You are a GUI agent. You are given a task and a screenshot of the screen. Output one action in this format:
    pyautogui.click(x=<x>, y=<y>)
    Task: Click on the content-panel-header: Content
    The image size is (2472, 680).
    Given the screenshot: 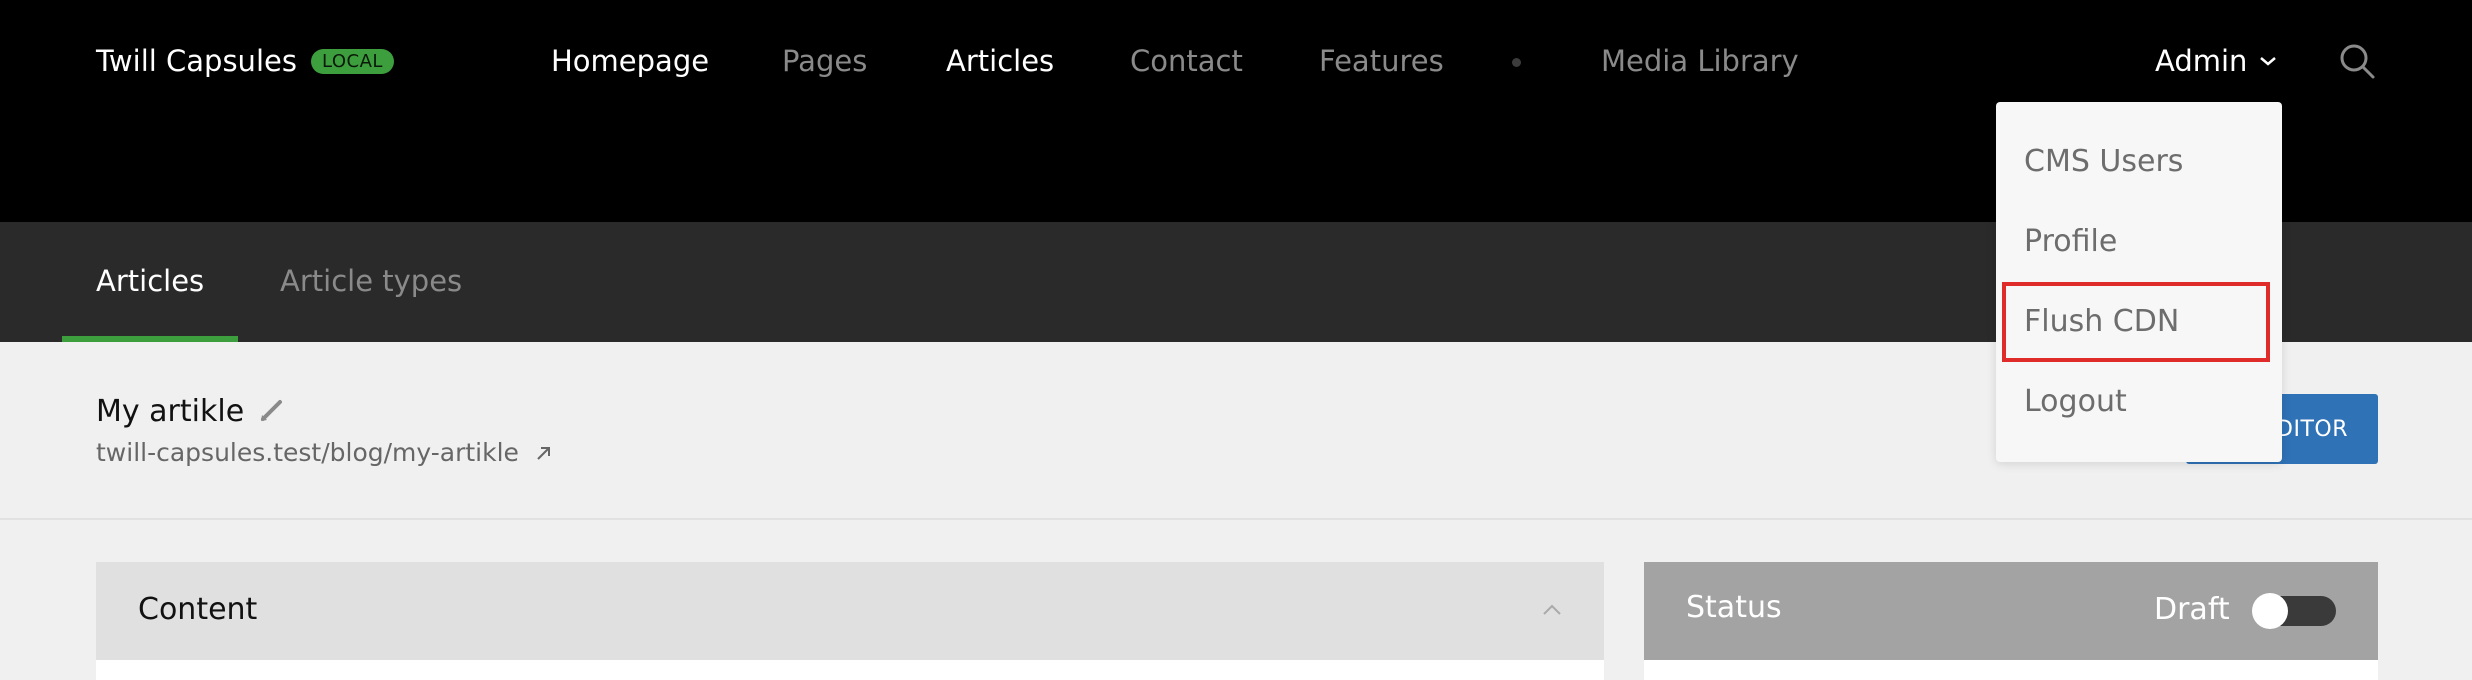 What is the action you would take?
    pyautogui.click(x=850, y=611)
    